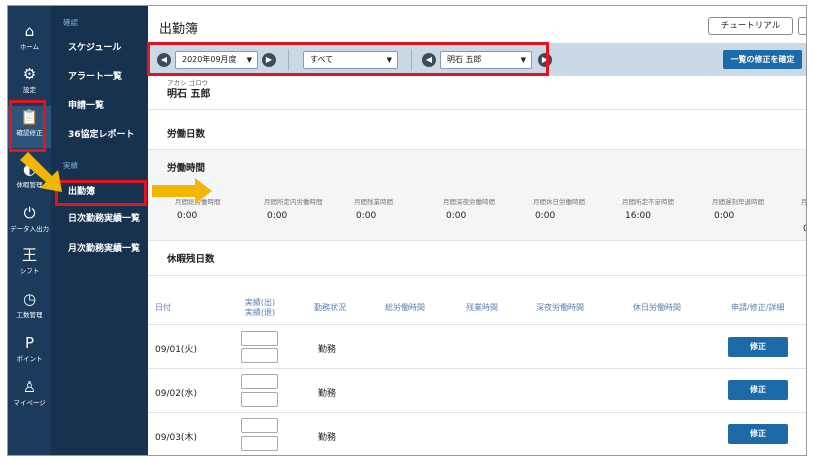 Image resolution: width=813 pixels, height=462 pixels. Describe the element at coordinates (482, 307) in the screenshot. I see `col-header-overtime: 残業時間` at that location.